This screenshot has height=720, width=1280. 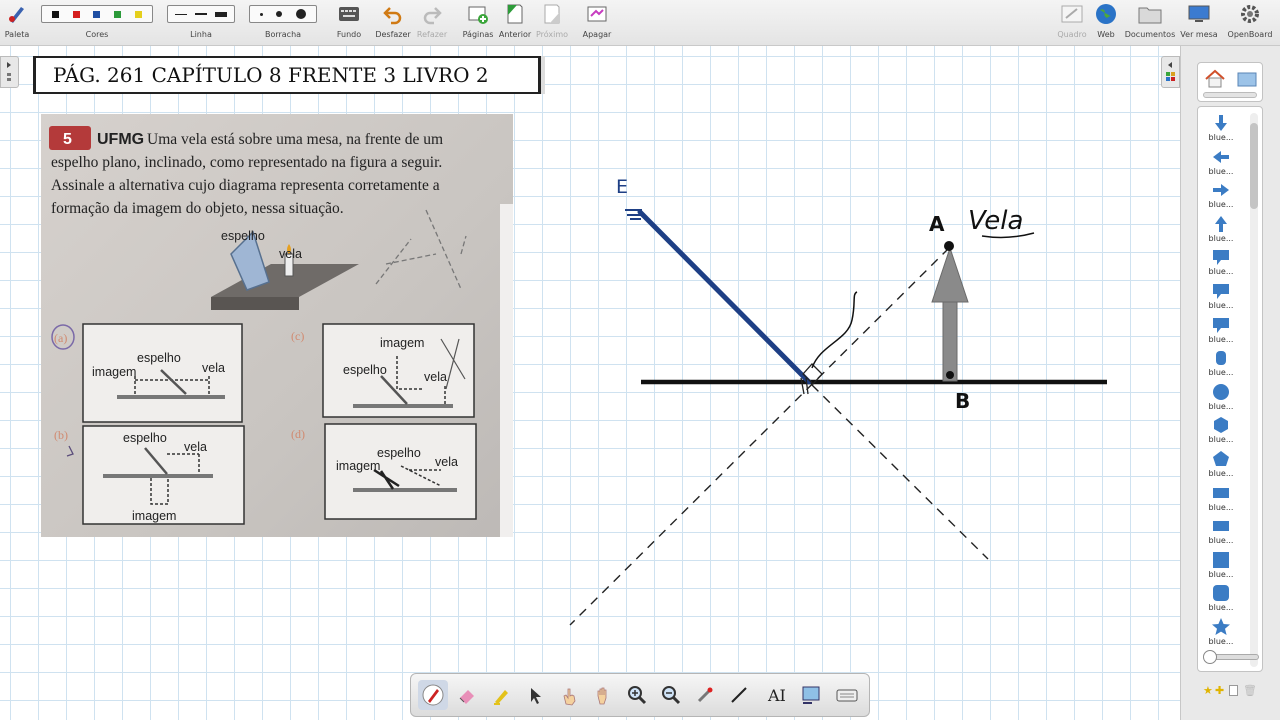 I want to click on swatch-blue, so click(x=97, y=14).